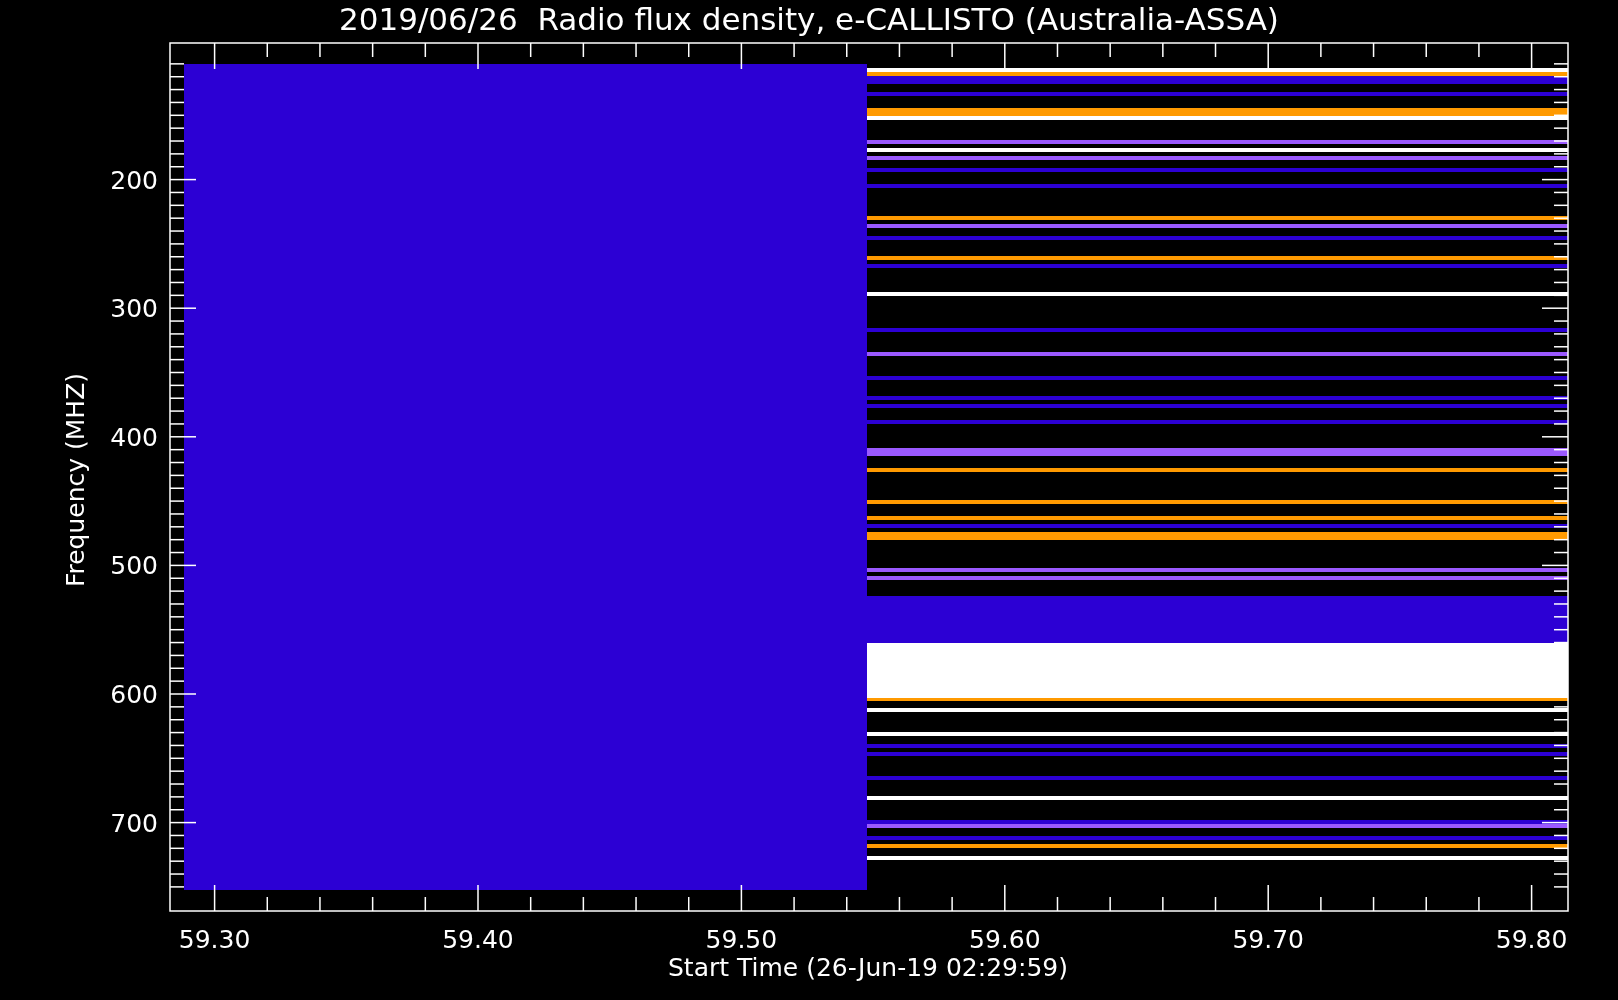 The height and width of the screenshot is (1000, 1618). Describe the element at coordinates (1005, 939) in the screenshot. I see `x-tick-label: 59.60` at that location.